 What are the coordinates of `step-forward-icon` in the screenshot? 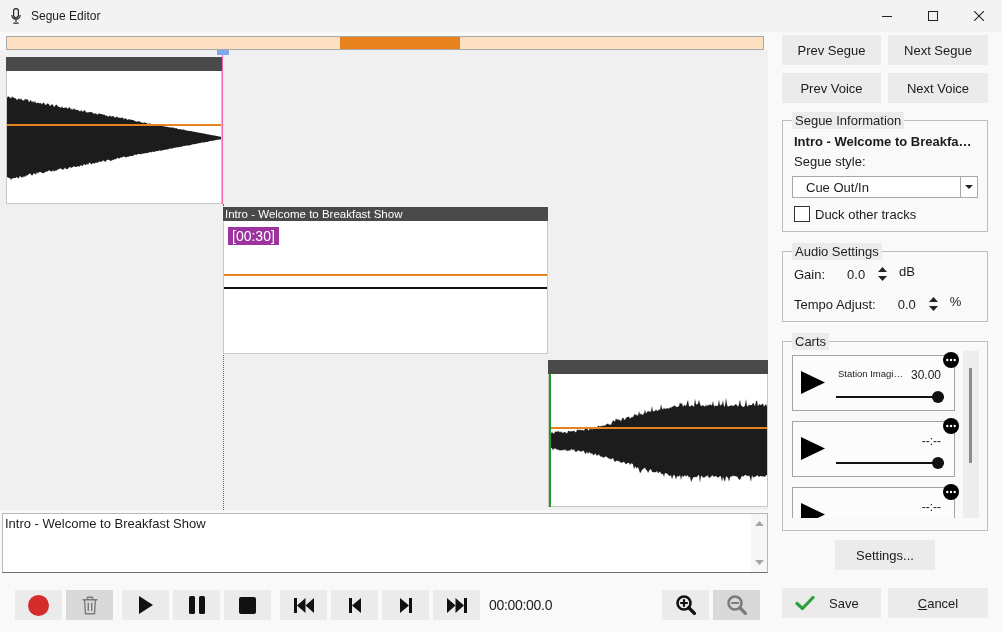 It's located at (405, 605).